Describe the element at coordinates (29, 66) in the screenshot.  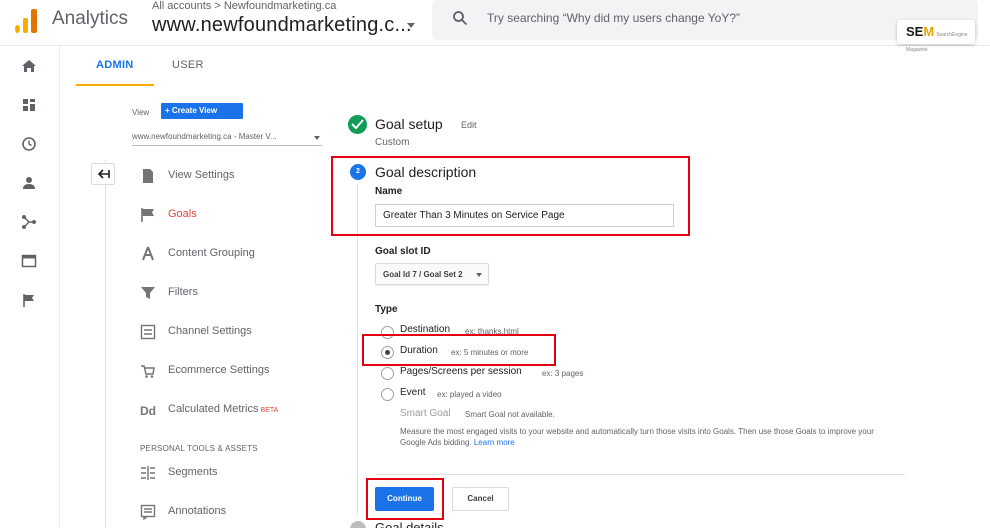
I see `home-icon` at that location.